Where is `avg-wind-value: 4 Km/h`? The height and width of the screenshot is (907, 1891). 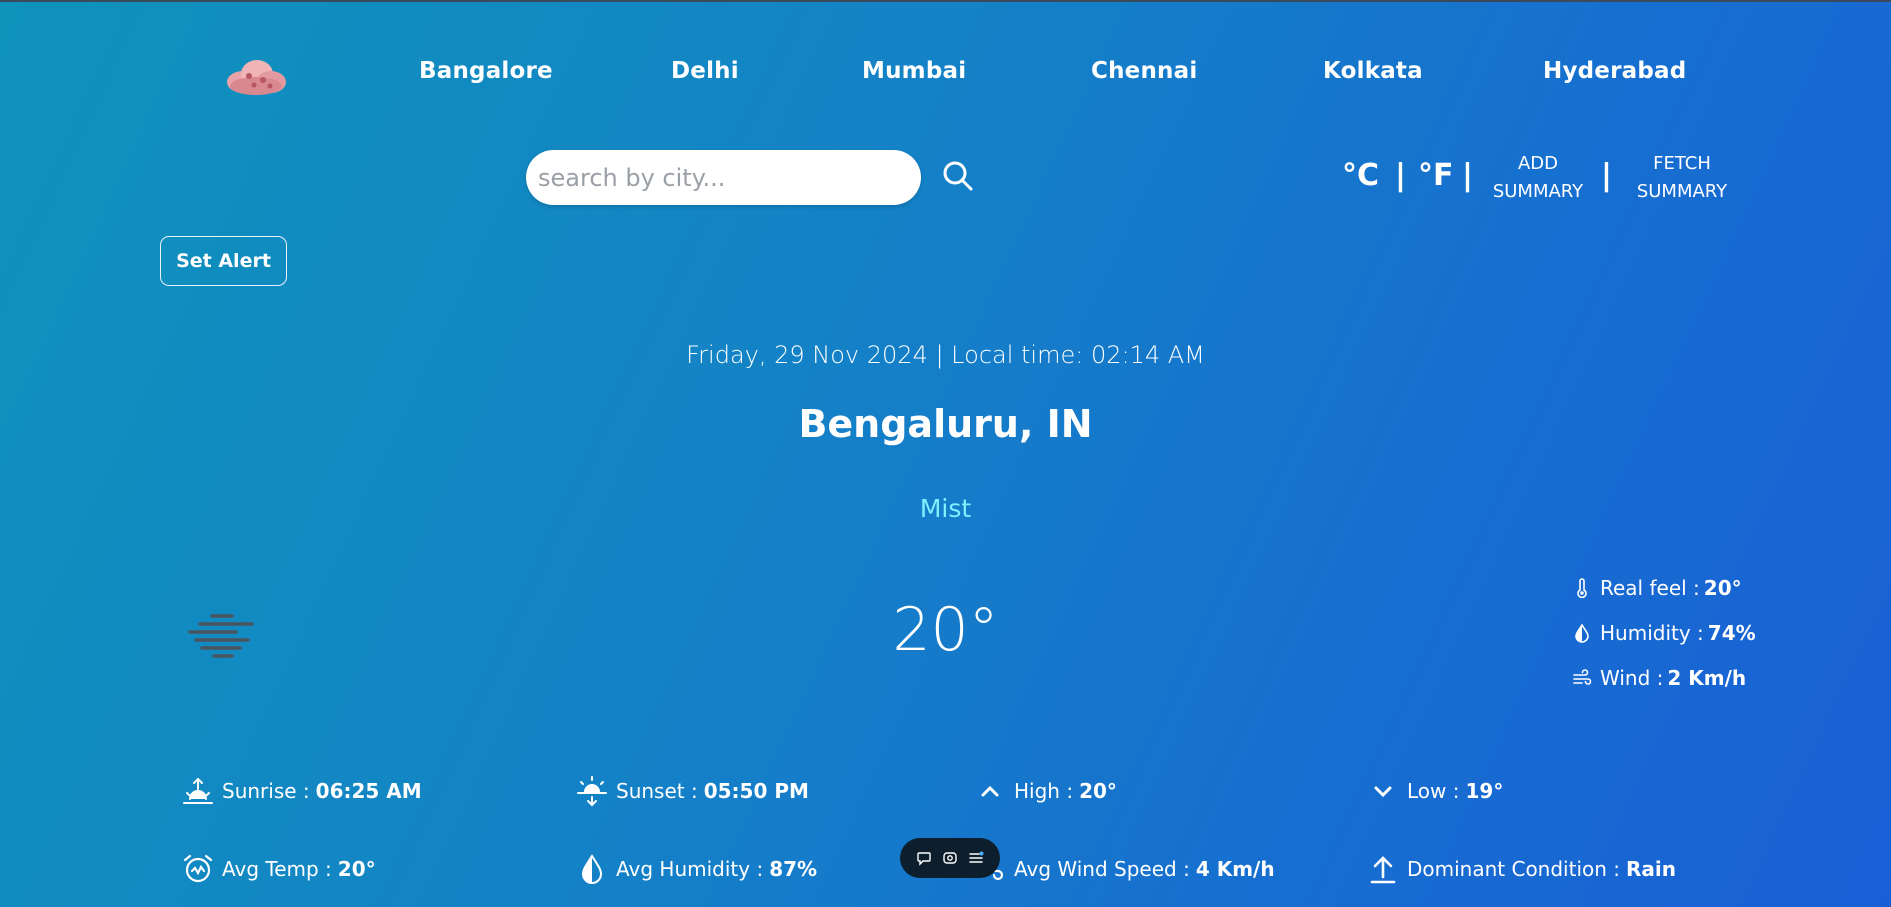
avg-wind-value: 4 Km/h is located at coordinates (1235, 869).